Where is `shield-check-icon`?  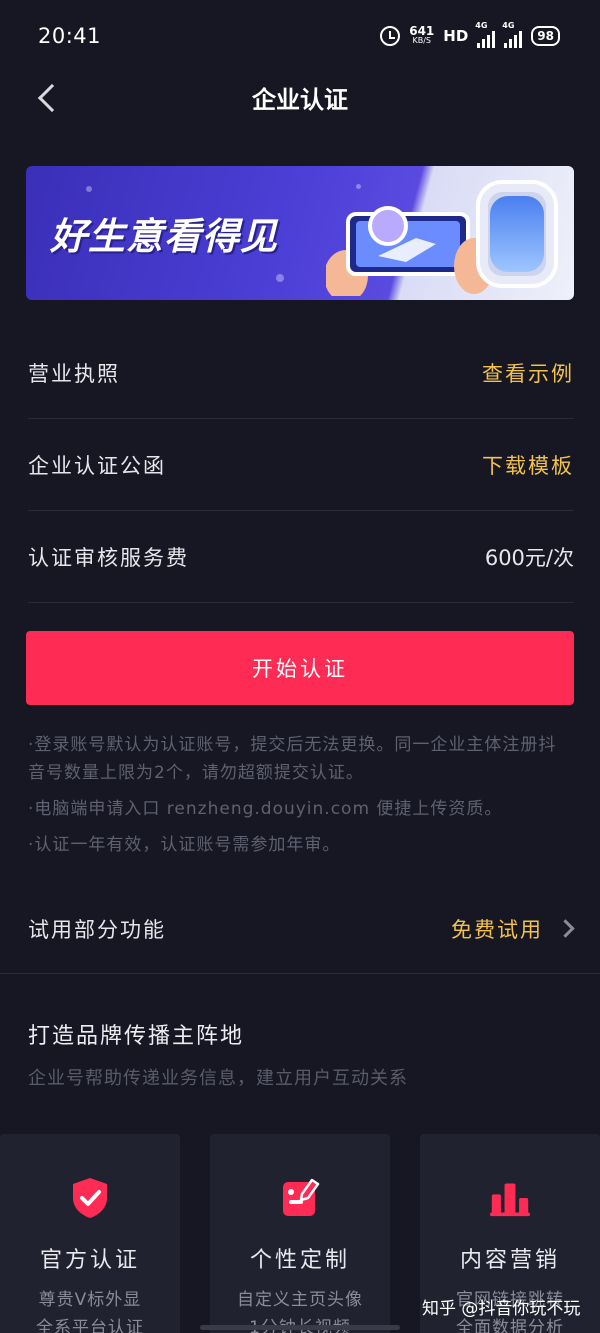
shield-check-icon is located at coordinates (90, 1198).